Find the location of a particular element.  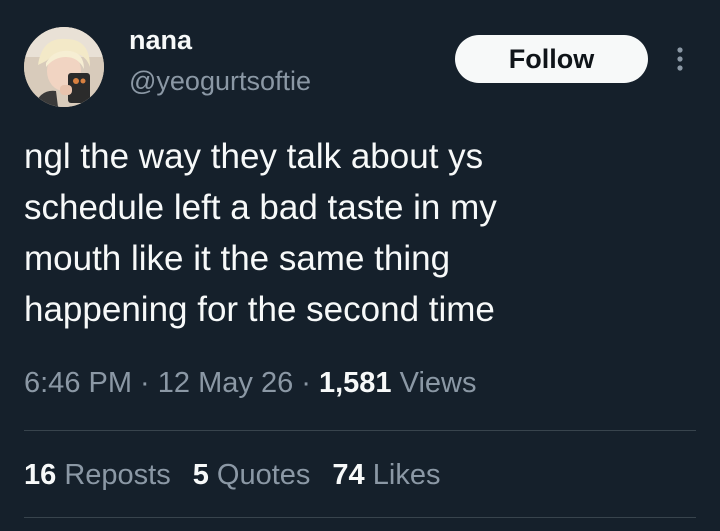

tweet-text-line: ngl the way they talk about ys is located at coordinates (254, 156).